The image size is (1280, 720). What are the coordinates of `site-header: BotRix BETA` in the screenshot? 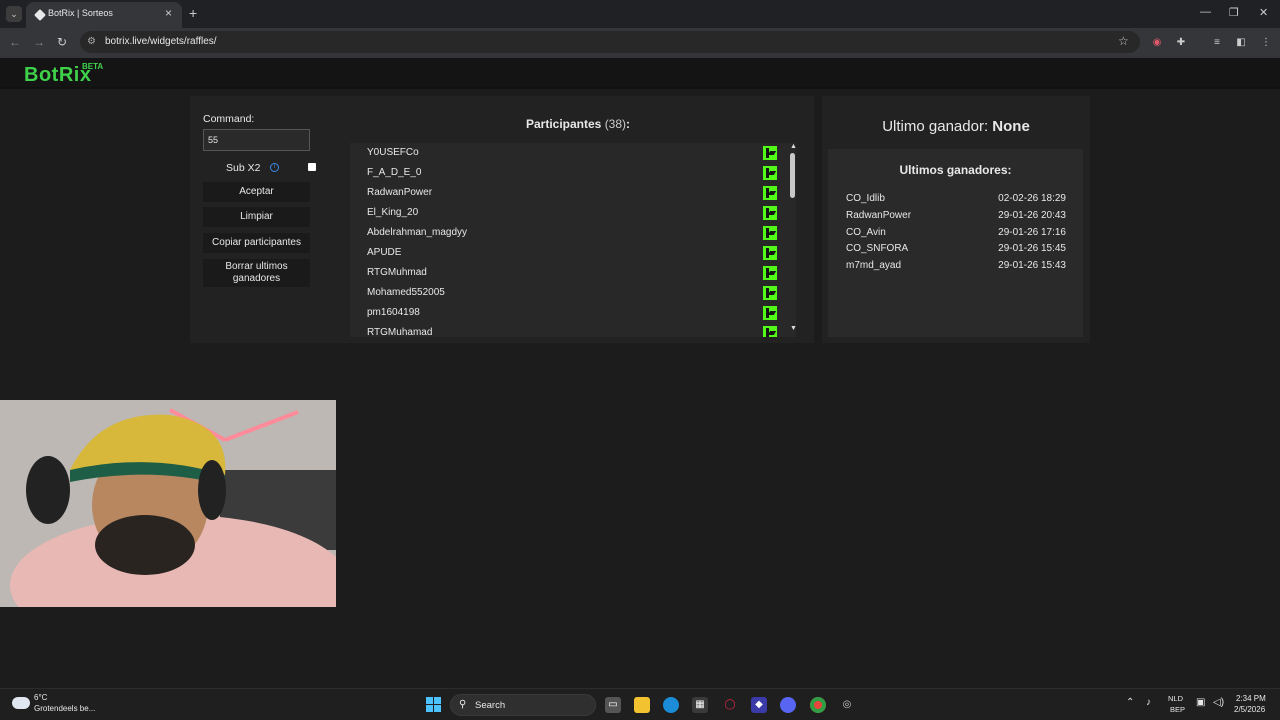 It's located at (640, 73).